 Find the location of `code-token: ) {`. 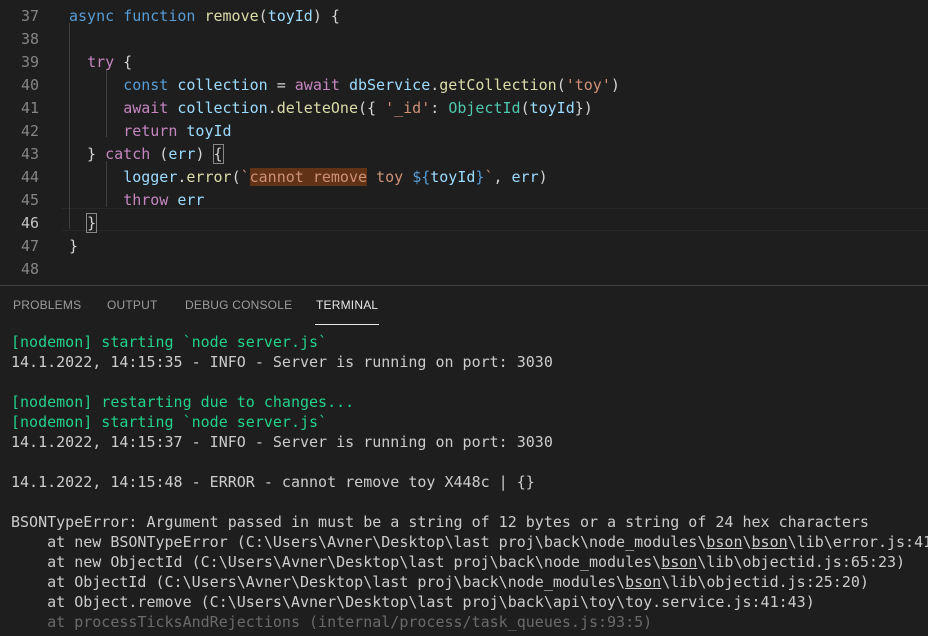

code-token: ) { is located at coordinates (326, 16).